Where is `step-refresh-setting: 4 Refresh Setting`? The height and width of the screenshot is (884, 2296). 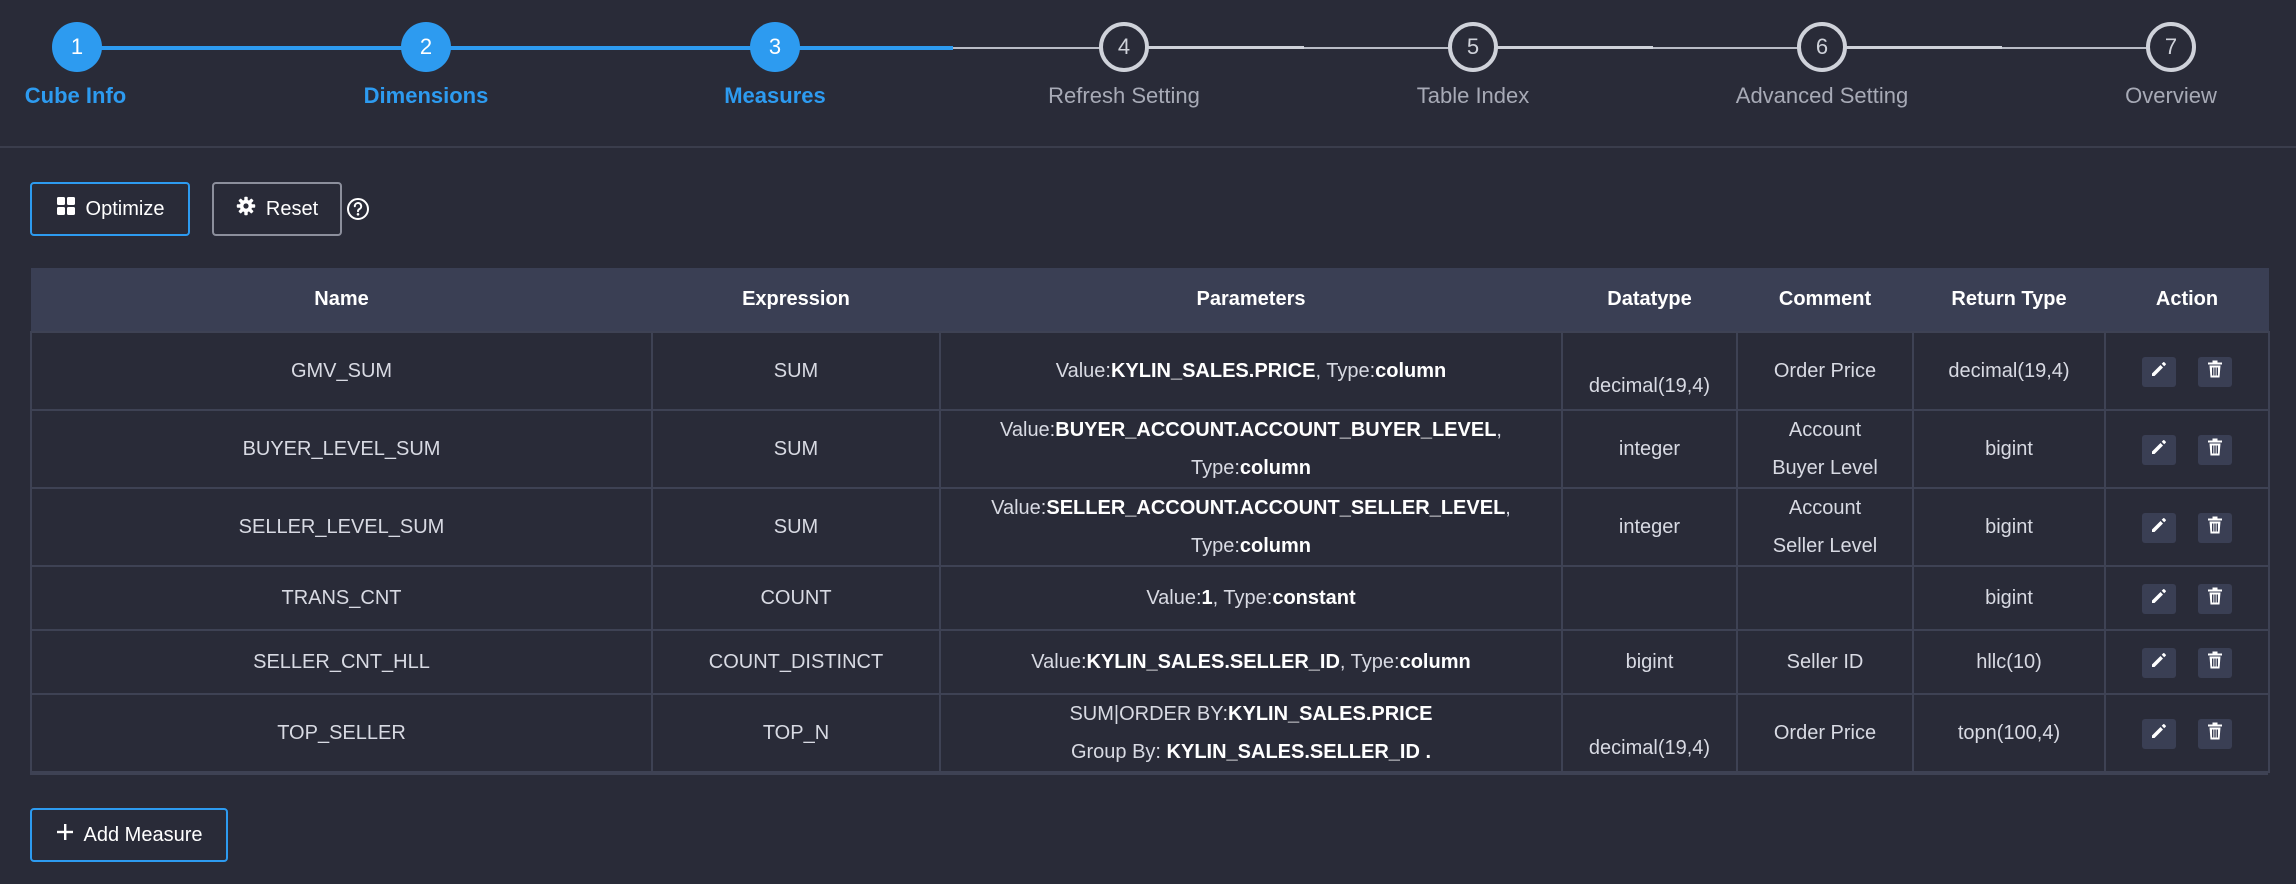 step-refresh-setting: 4 Refresh Setting is located at coordinates (1124, 65).